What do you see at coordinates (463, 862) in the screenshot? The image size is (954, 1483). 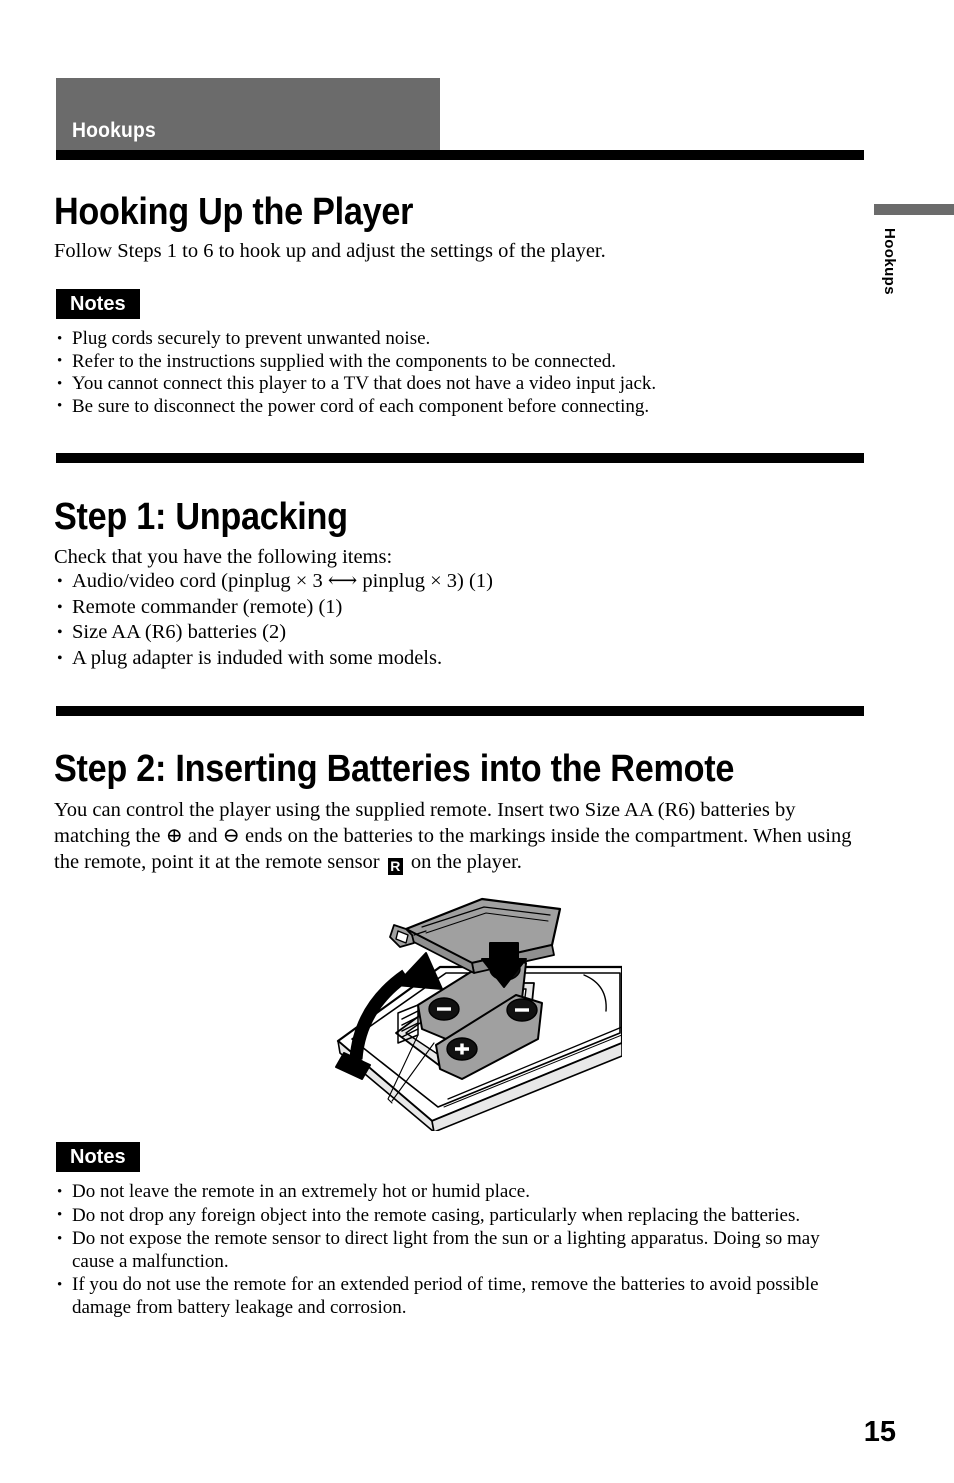 I see `step-2-text-part-4: on the player.` at bounding box center [463, 862].